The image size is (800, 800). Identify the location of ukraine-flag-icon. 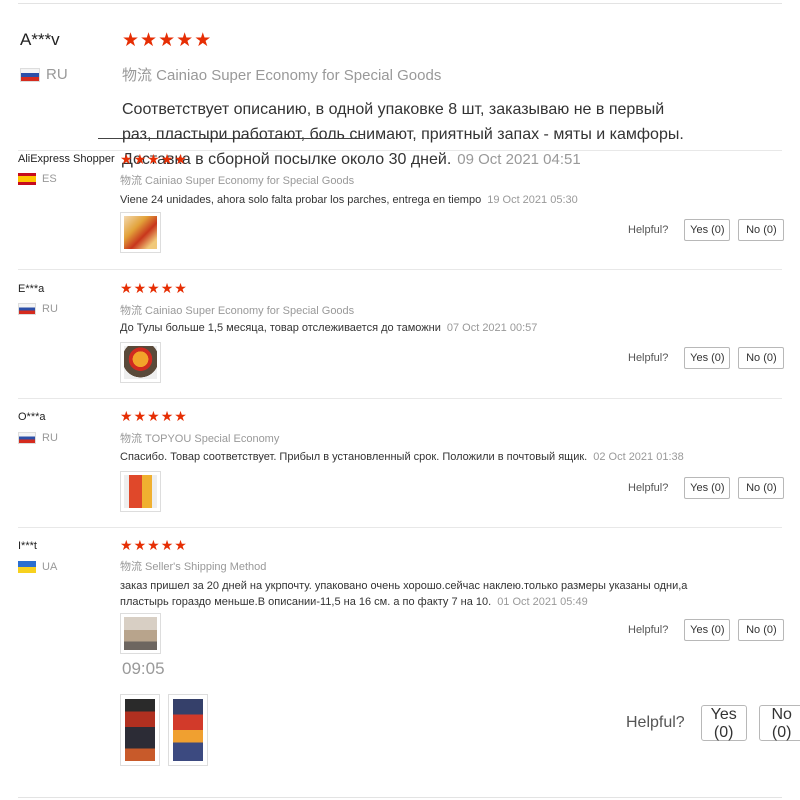
(27, 567).